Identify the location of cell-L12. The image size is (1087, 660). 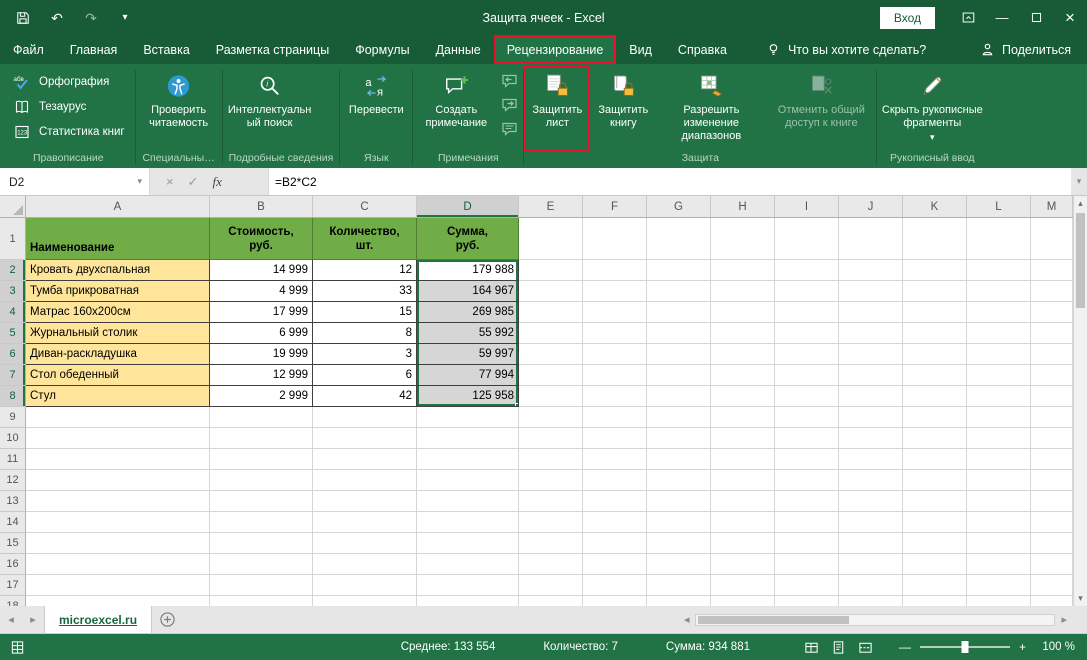
(999, 480).